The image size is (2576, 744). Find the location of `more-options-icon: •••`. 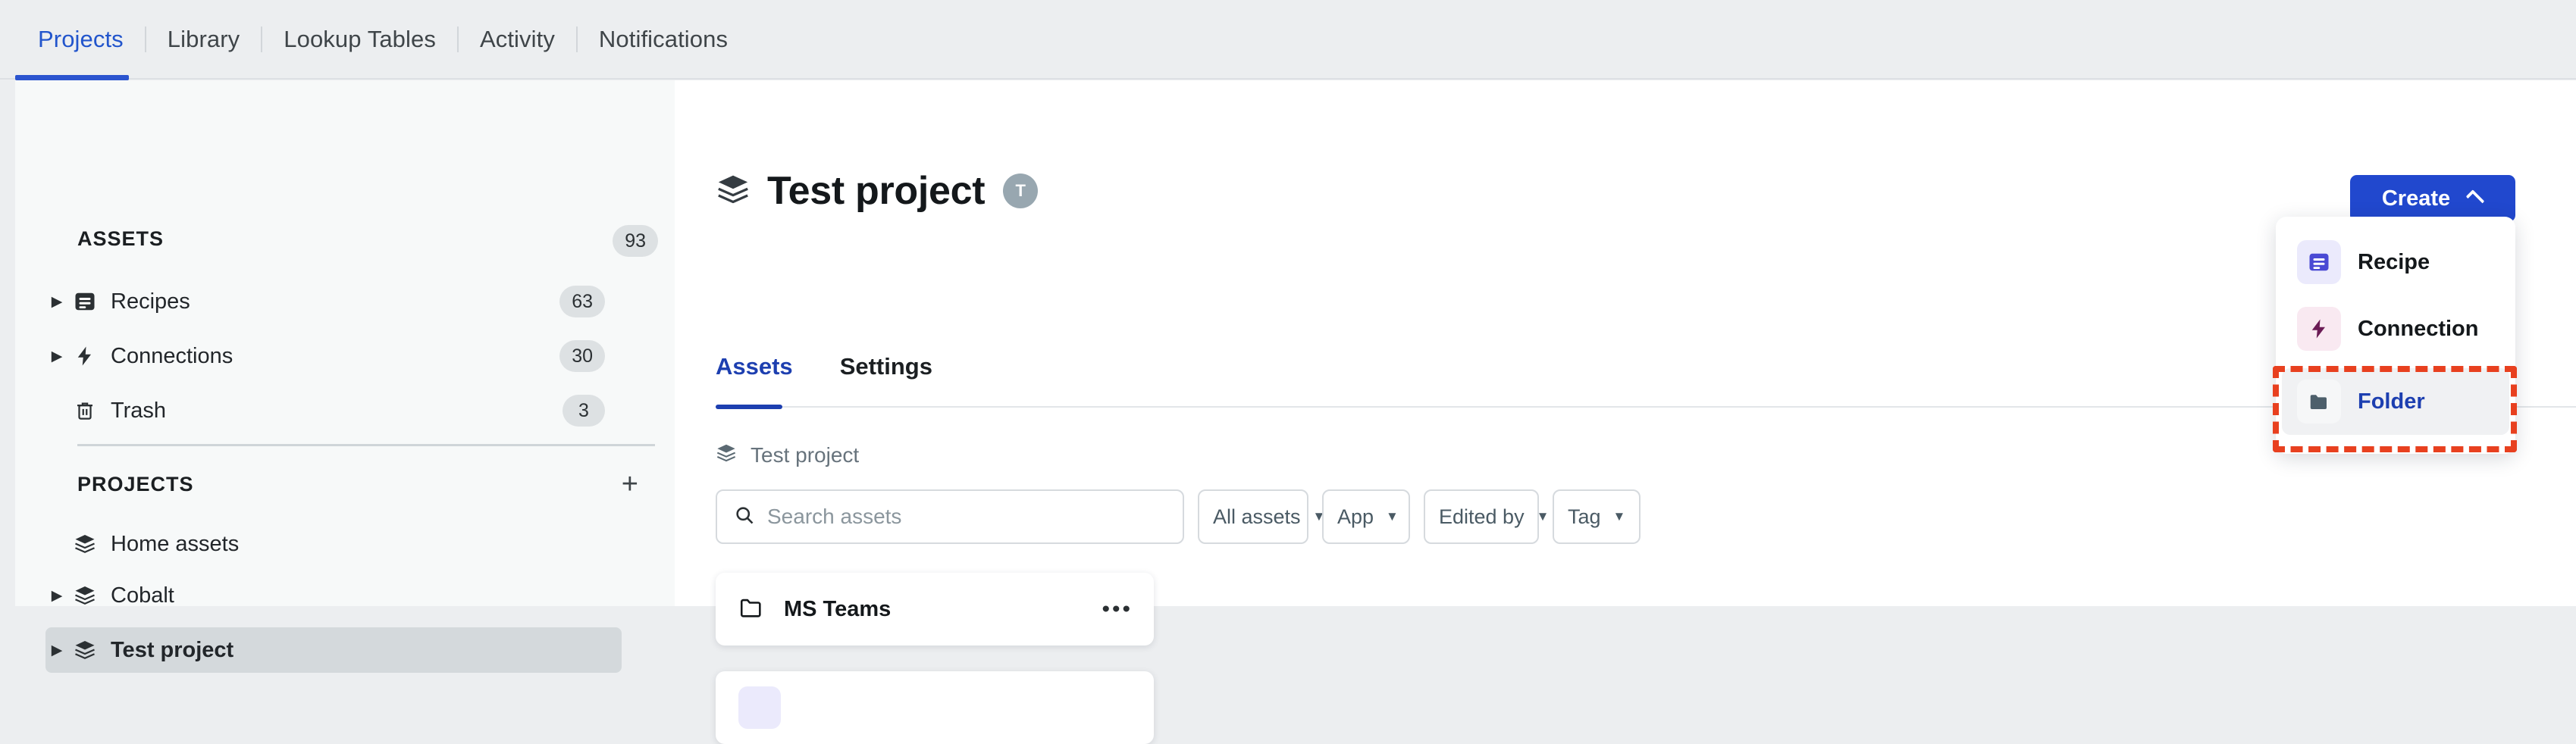

more-options-icon: ••• is located at coordinates (1117, 609).